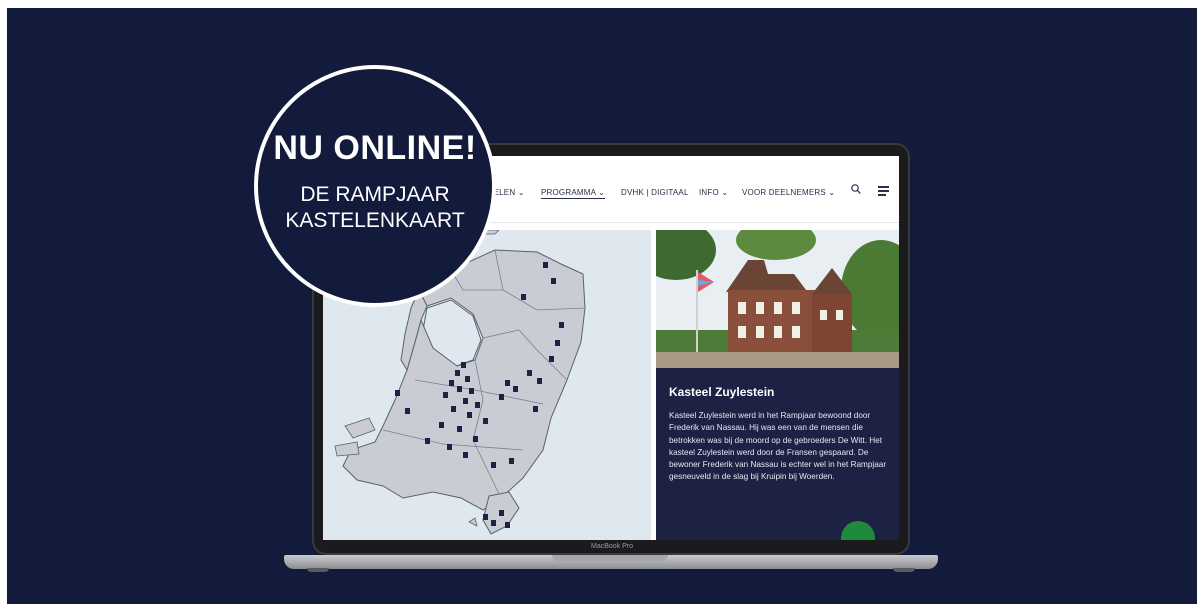  What do you see at coordinates (375, 148) in the screenshot?
I see `badge-headline: NU ONLINE!` at bounding box center [375, 148].